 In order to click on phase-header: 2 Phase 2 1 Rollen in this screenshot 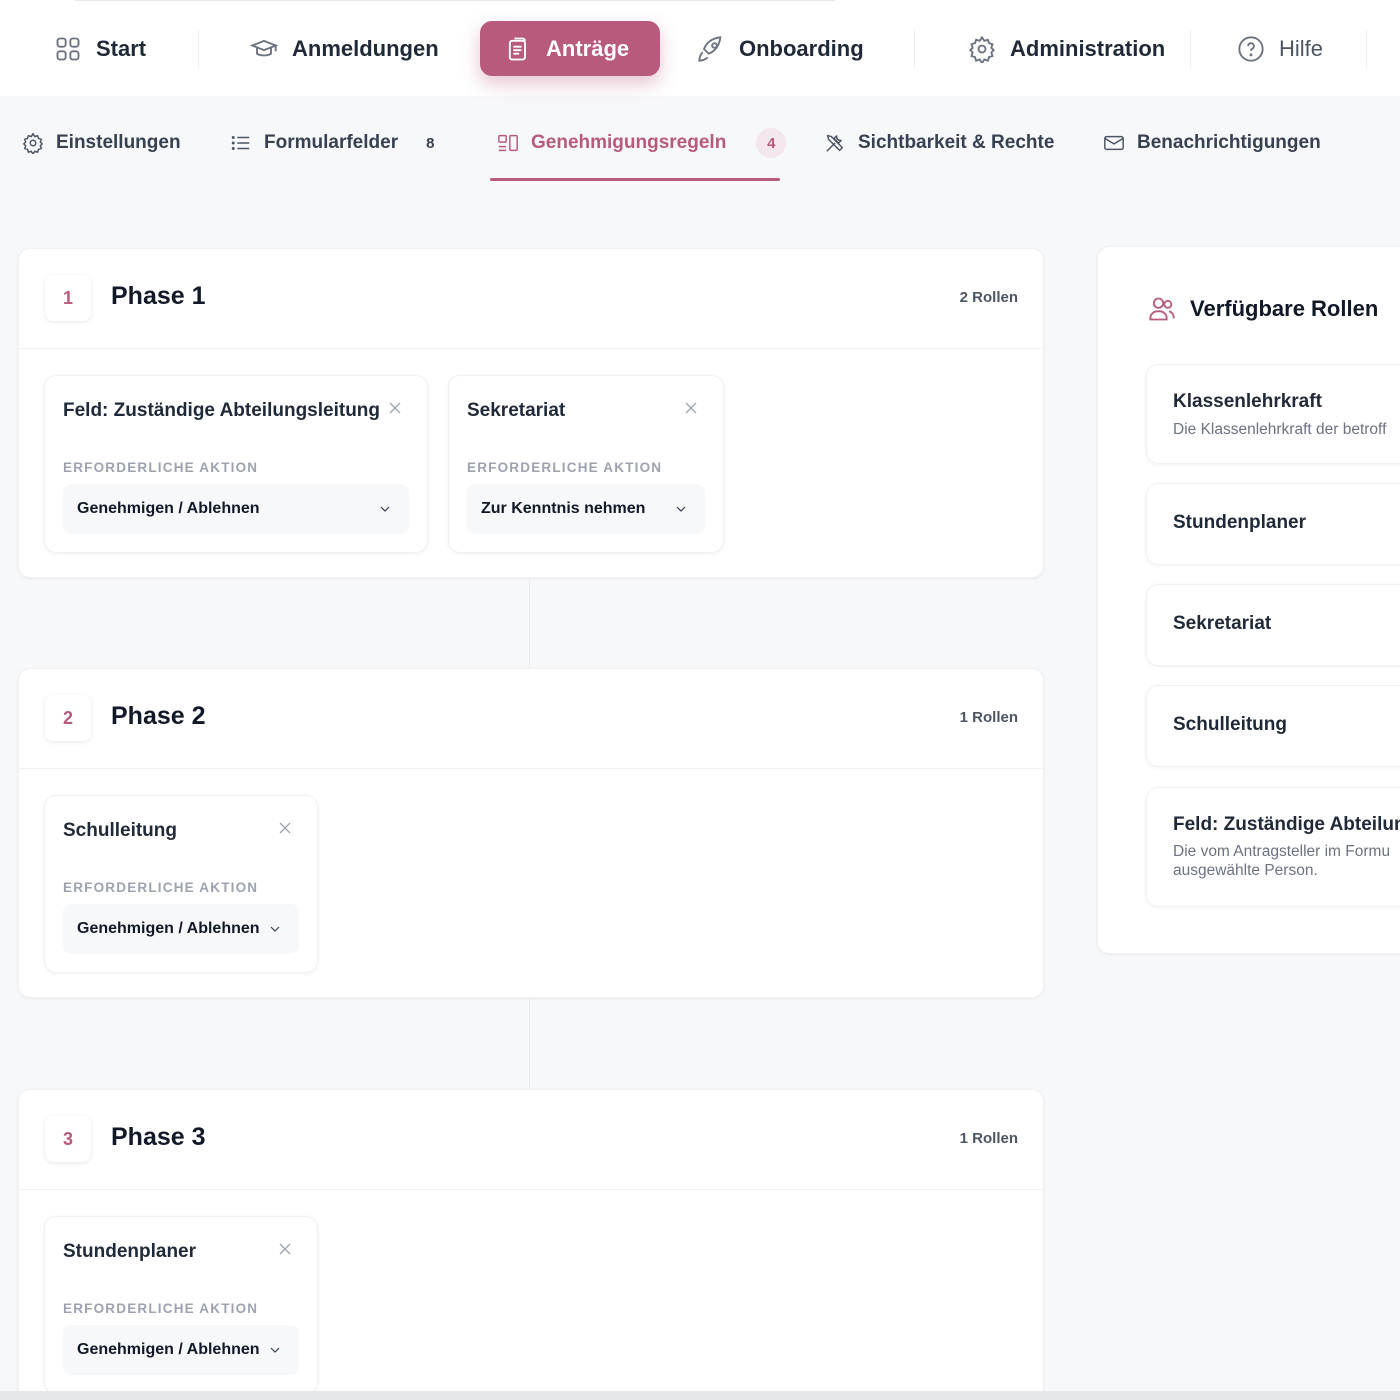, I will do `click(531, 719)`.